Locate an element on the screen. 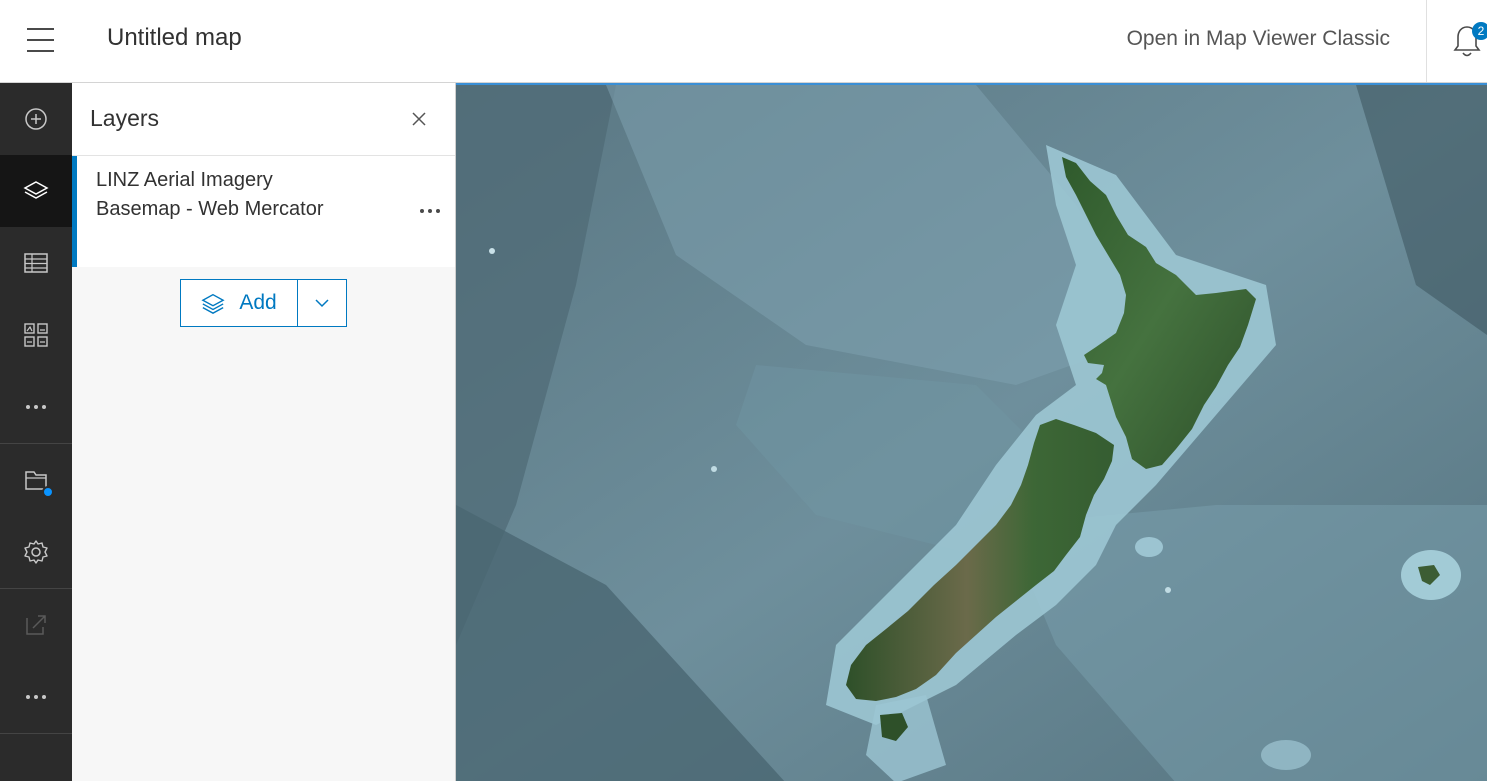  table-icon is located at coordinates (36, 263).